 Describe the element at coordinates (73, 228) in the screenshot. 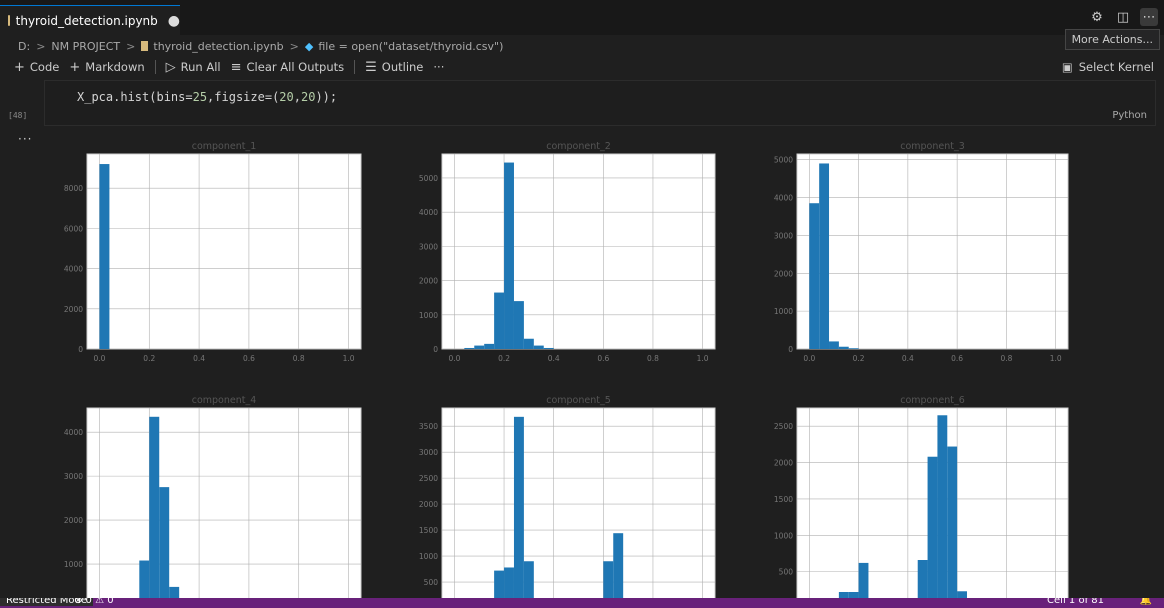

I see `y-tick-label: 6000` at that location.